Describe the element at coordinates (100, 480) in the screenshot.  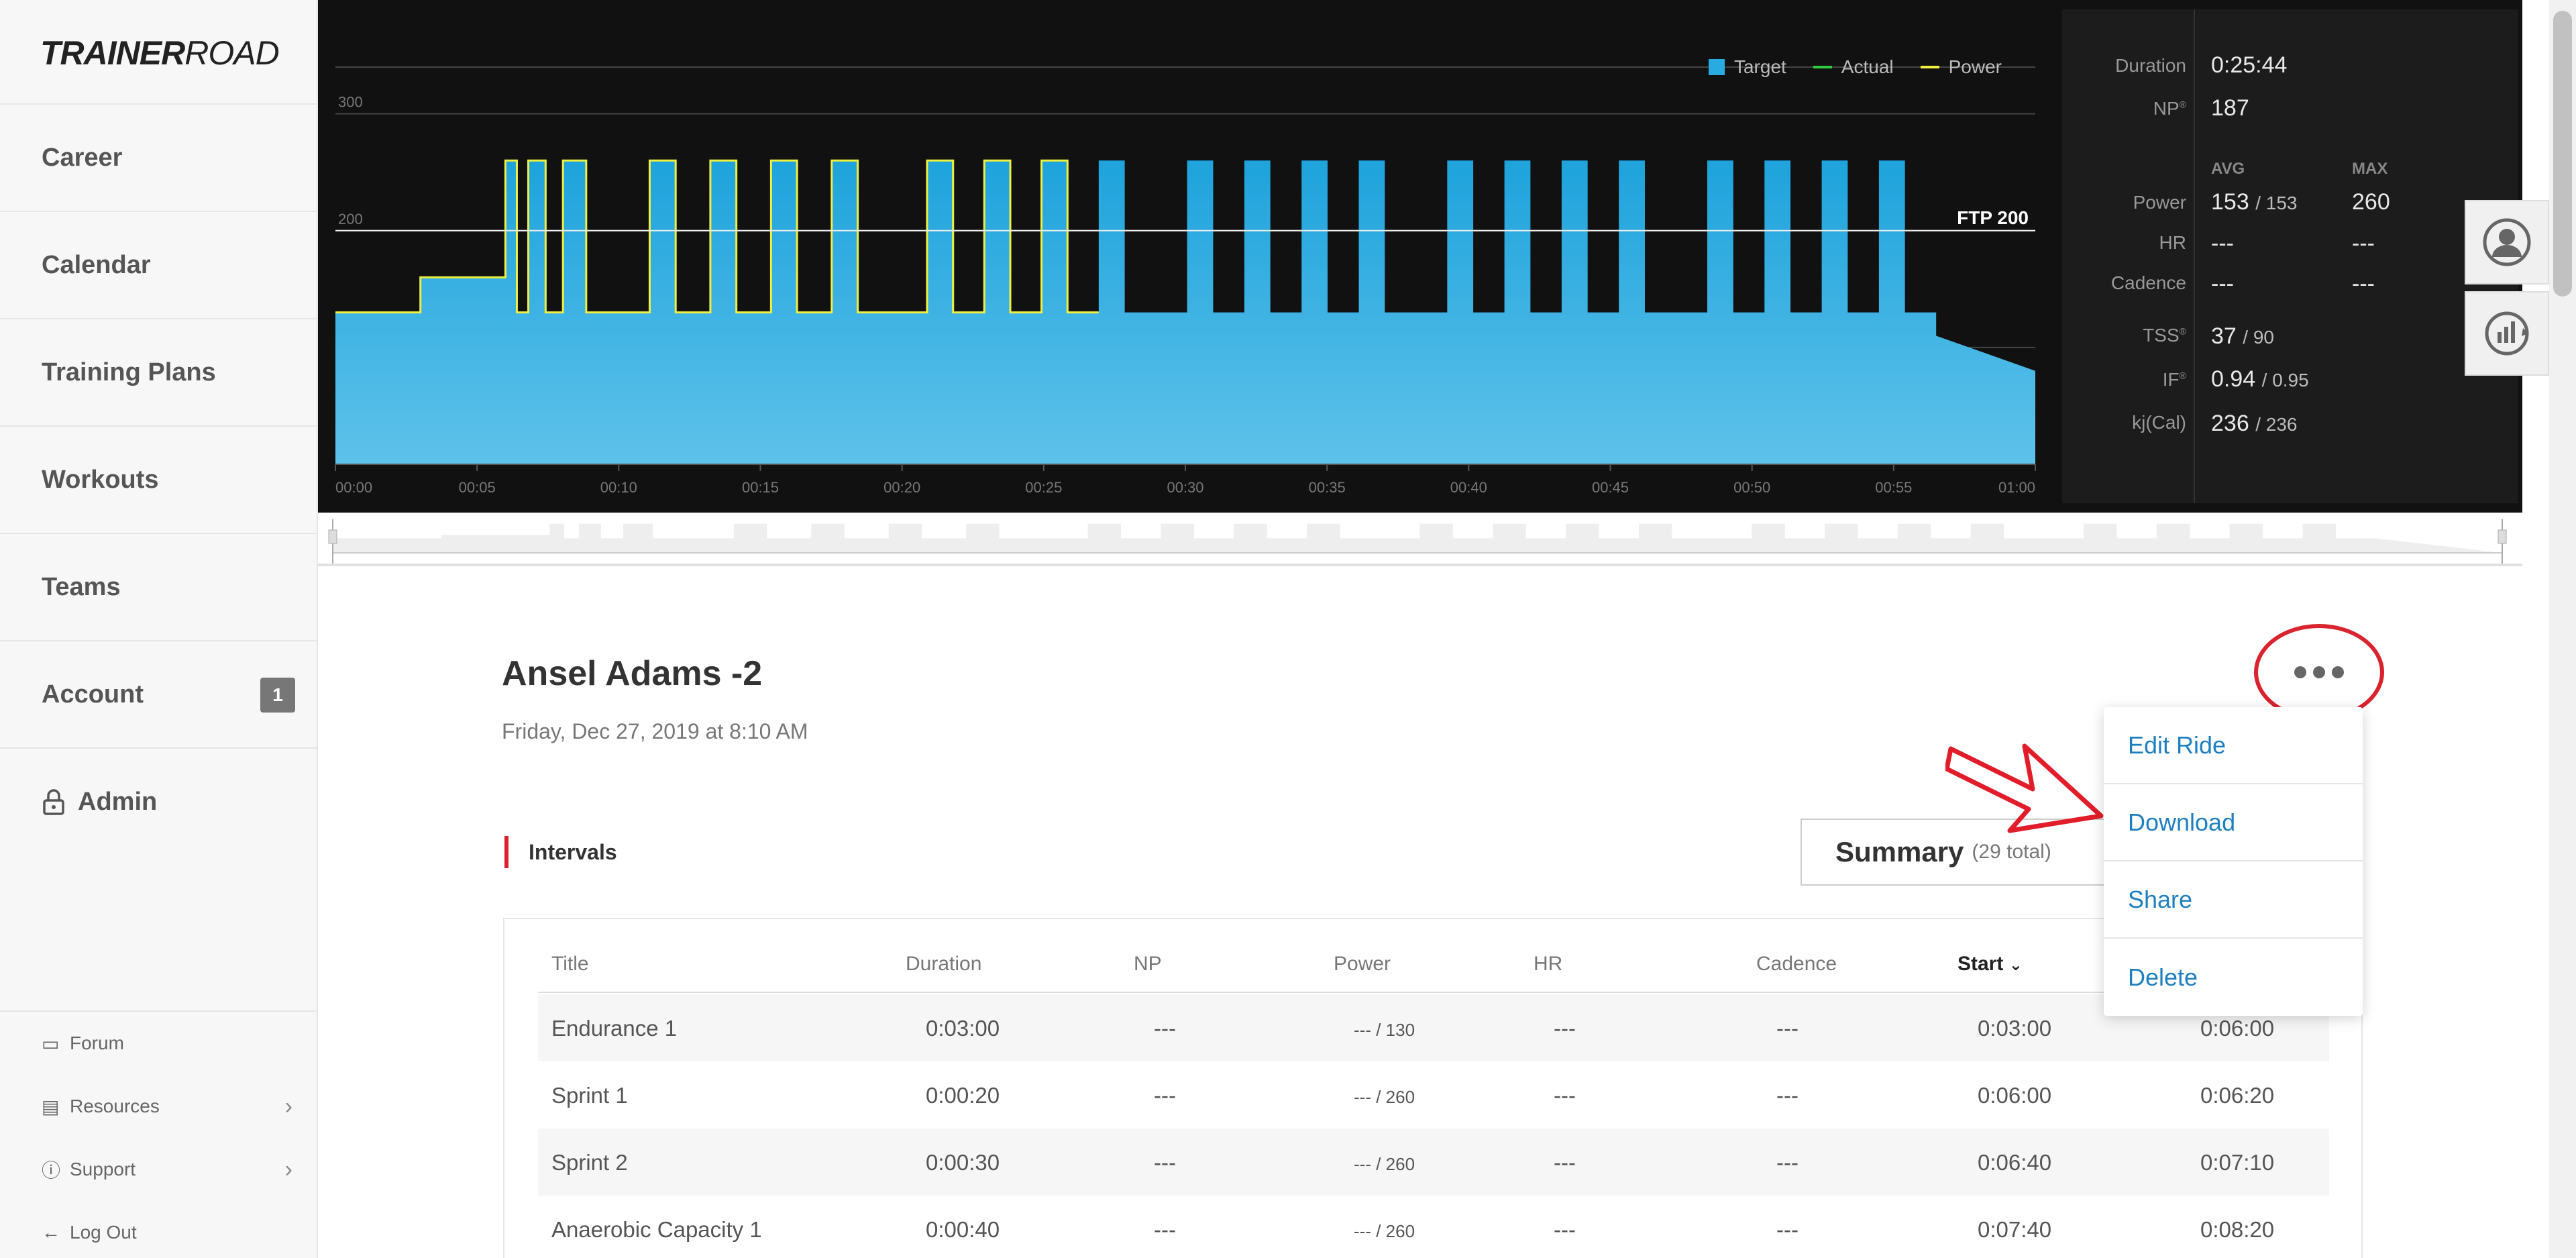
I see `sidebar-item-label: Workouts` at that location.